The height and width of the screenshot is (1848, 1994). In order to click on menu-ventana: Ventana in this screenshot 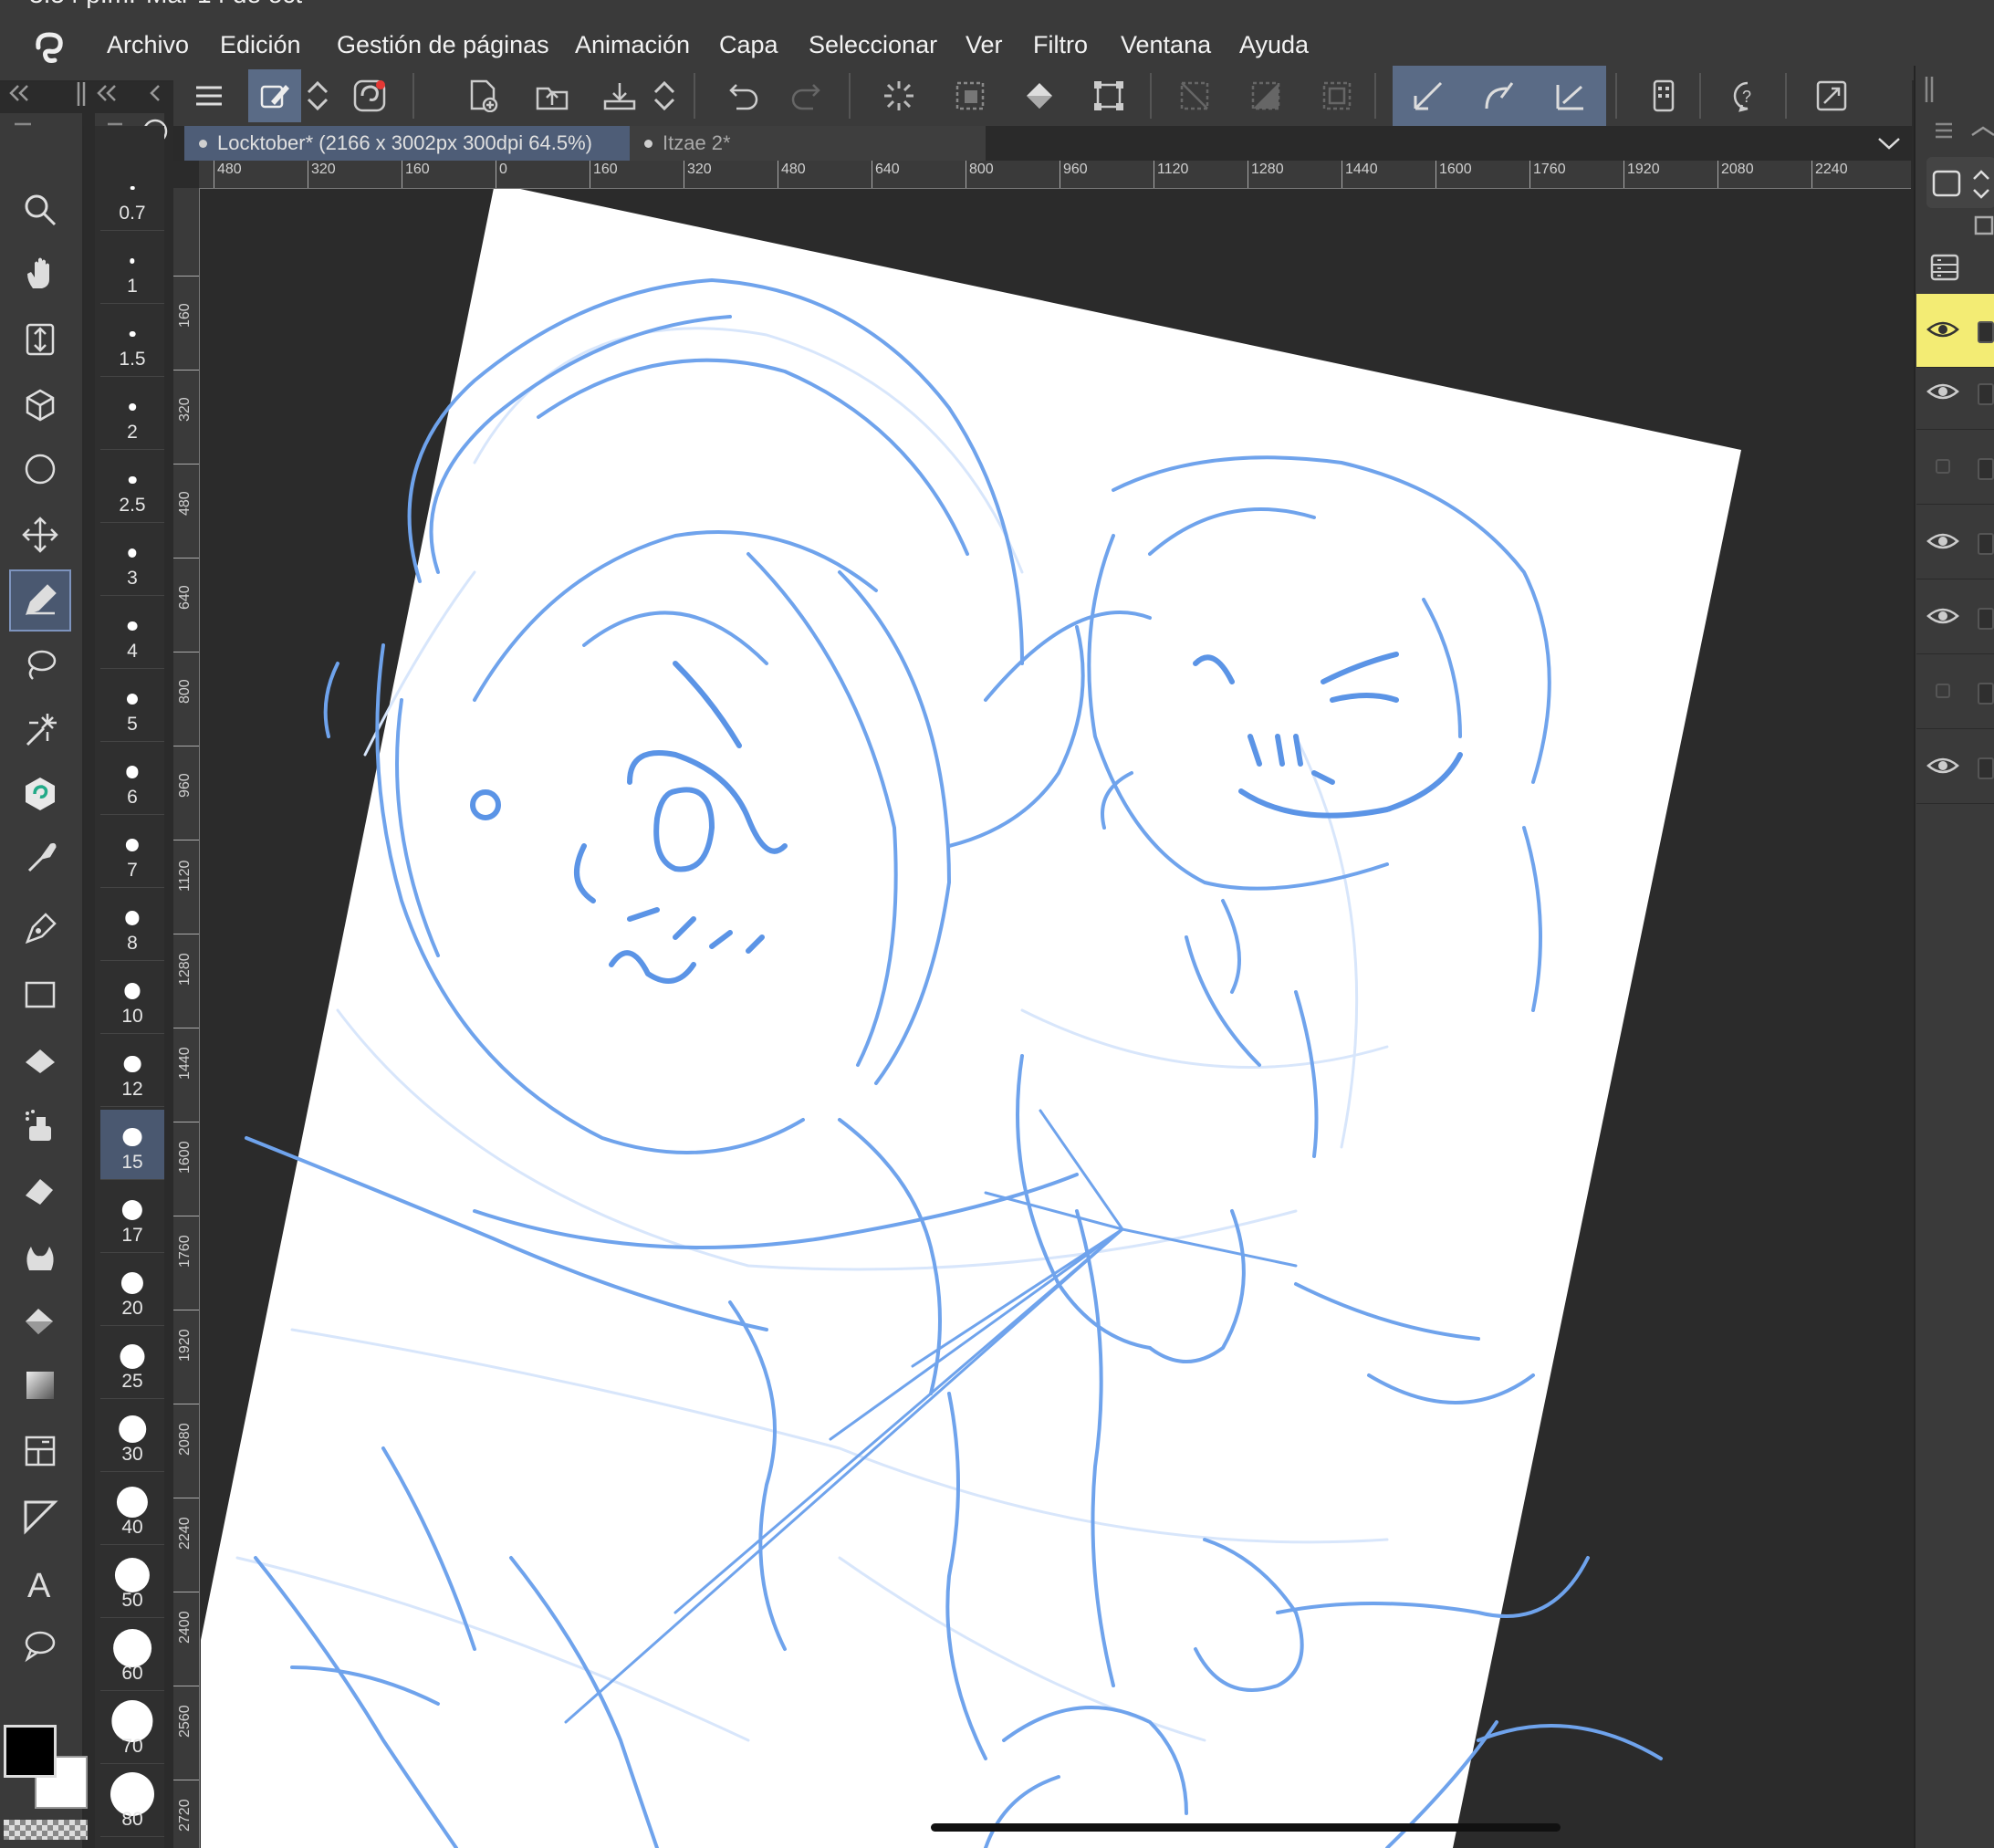, I will do `click(1166, 45)`.